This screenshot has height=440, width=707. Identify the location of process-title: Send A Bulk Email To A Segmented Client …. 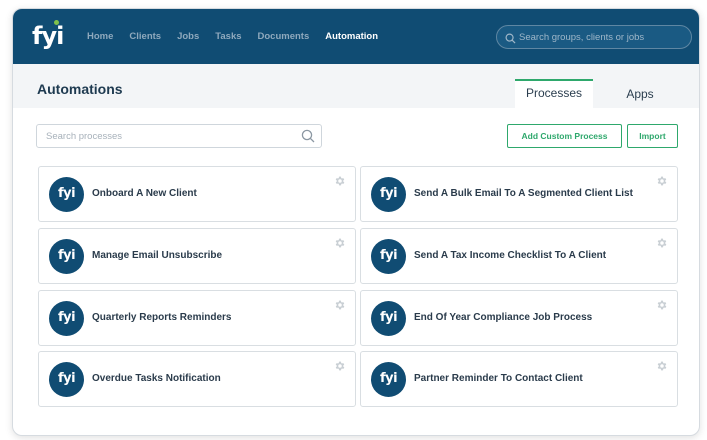
(523, 193).